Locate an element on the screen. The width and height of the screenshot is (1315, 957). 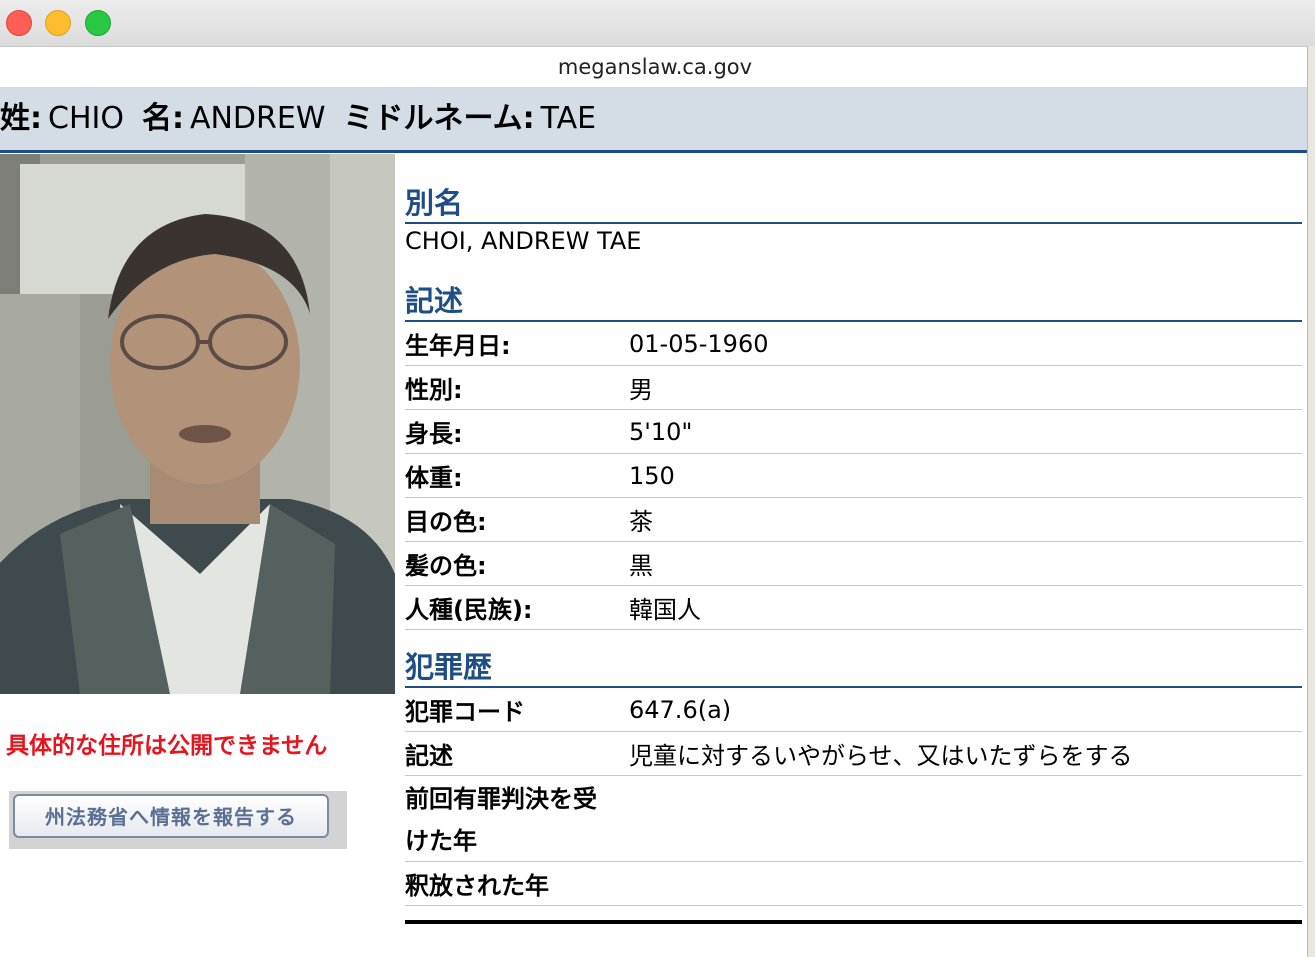
table-row: 前回有罪判決を受 けた年 is located at coordinates (853, 819).